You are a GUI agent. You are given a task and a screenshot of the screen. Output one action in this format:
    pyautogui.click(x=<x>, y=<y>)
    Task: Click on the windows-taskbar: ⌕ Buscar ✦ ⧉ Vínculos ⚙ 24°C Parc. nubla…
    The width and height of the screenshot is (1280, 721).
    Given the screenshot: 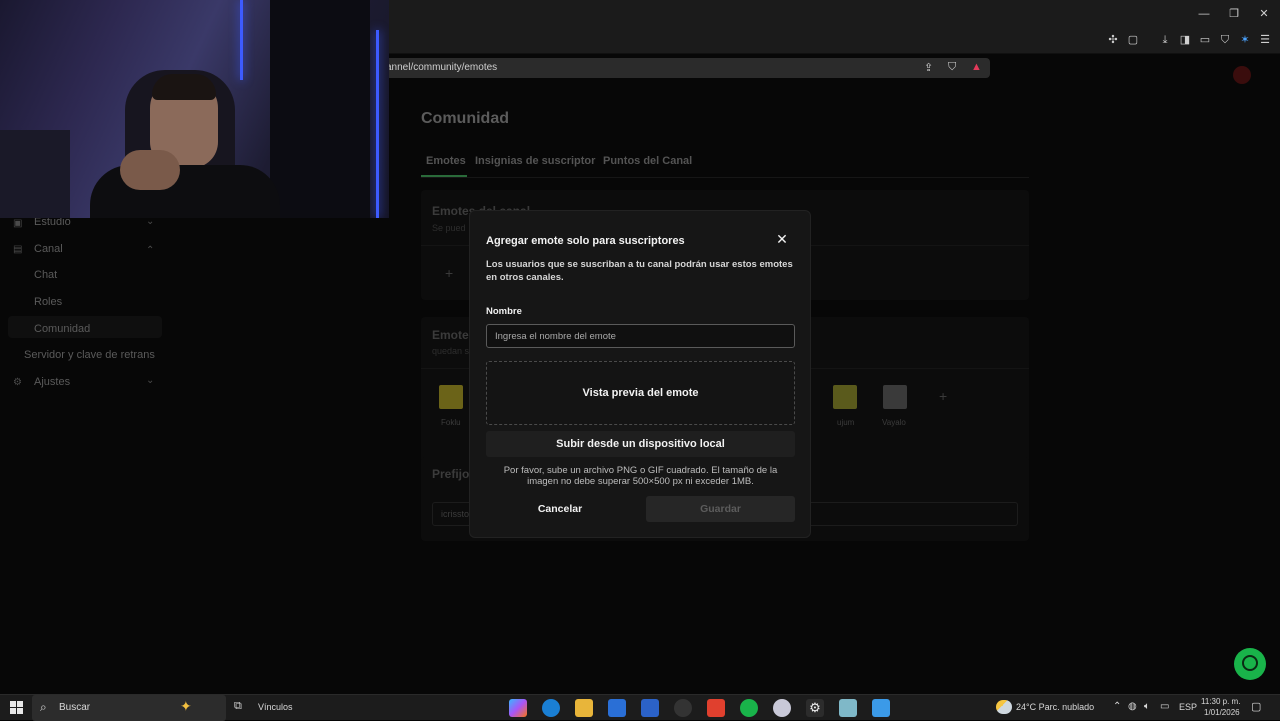 What is the action you would take?
    pyautogui.click(x=640, y=707)
    